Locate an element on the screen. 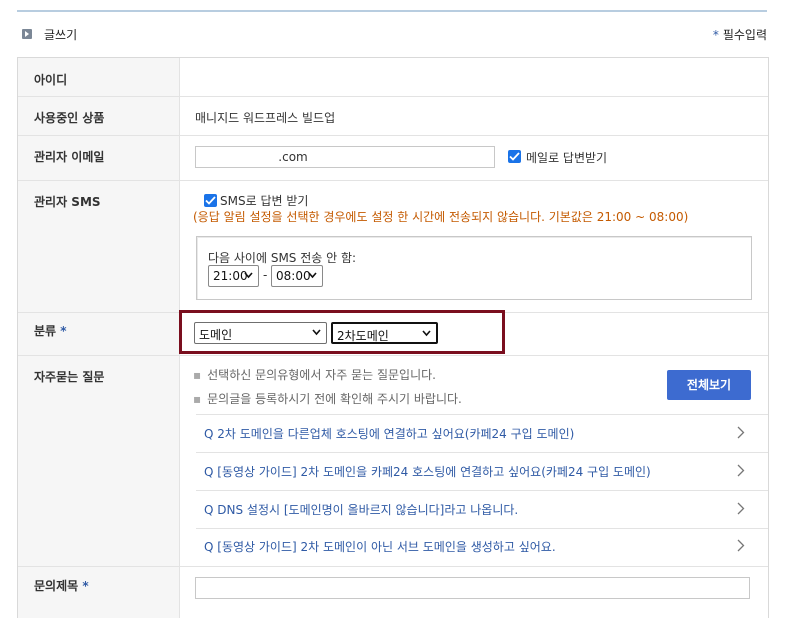 Image resolution: width=785 pixels, height=618 pixels. email-field: .com is located at coordinates (345, 157).